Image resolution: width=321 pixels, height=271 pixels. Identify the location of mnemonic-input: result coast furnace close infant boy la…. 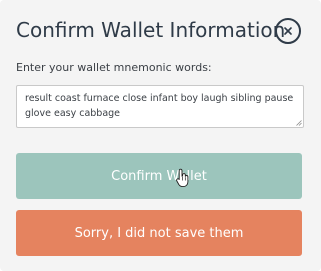
(160, 106).